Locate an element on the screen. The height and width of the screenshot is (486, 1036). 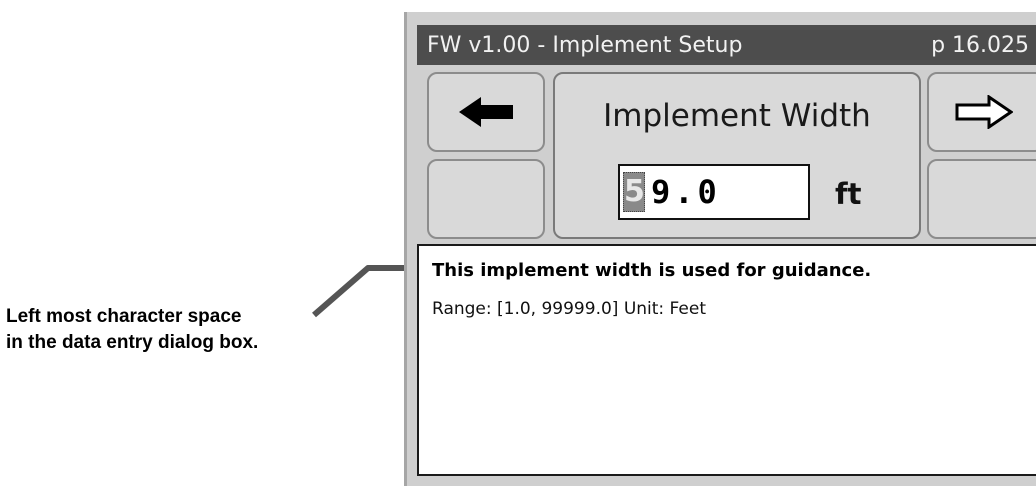
help-range: Range: [1.0, 99999.0] Unit: Feet is located at coordinates (569, 309).